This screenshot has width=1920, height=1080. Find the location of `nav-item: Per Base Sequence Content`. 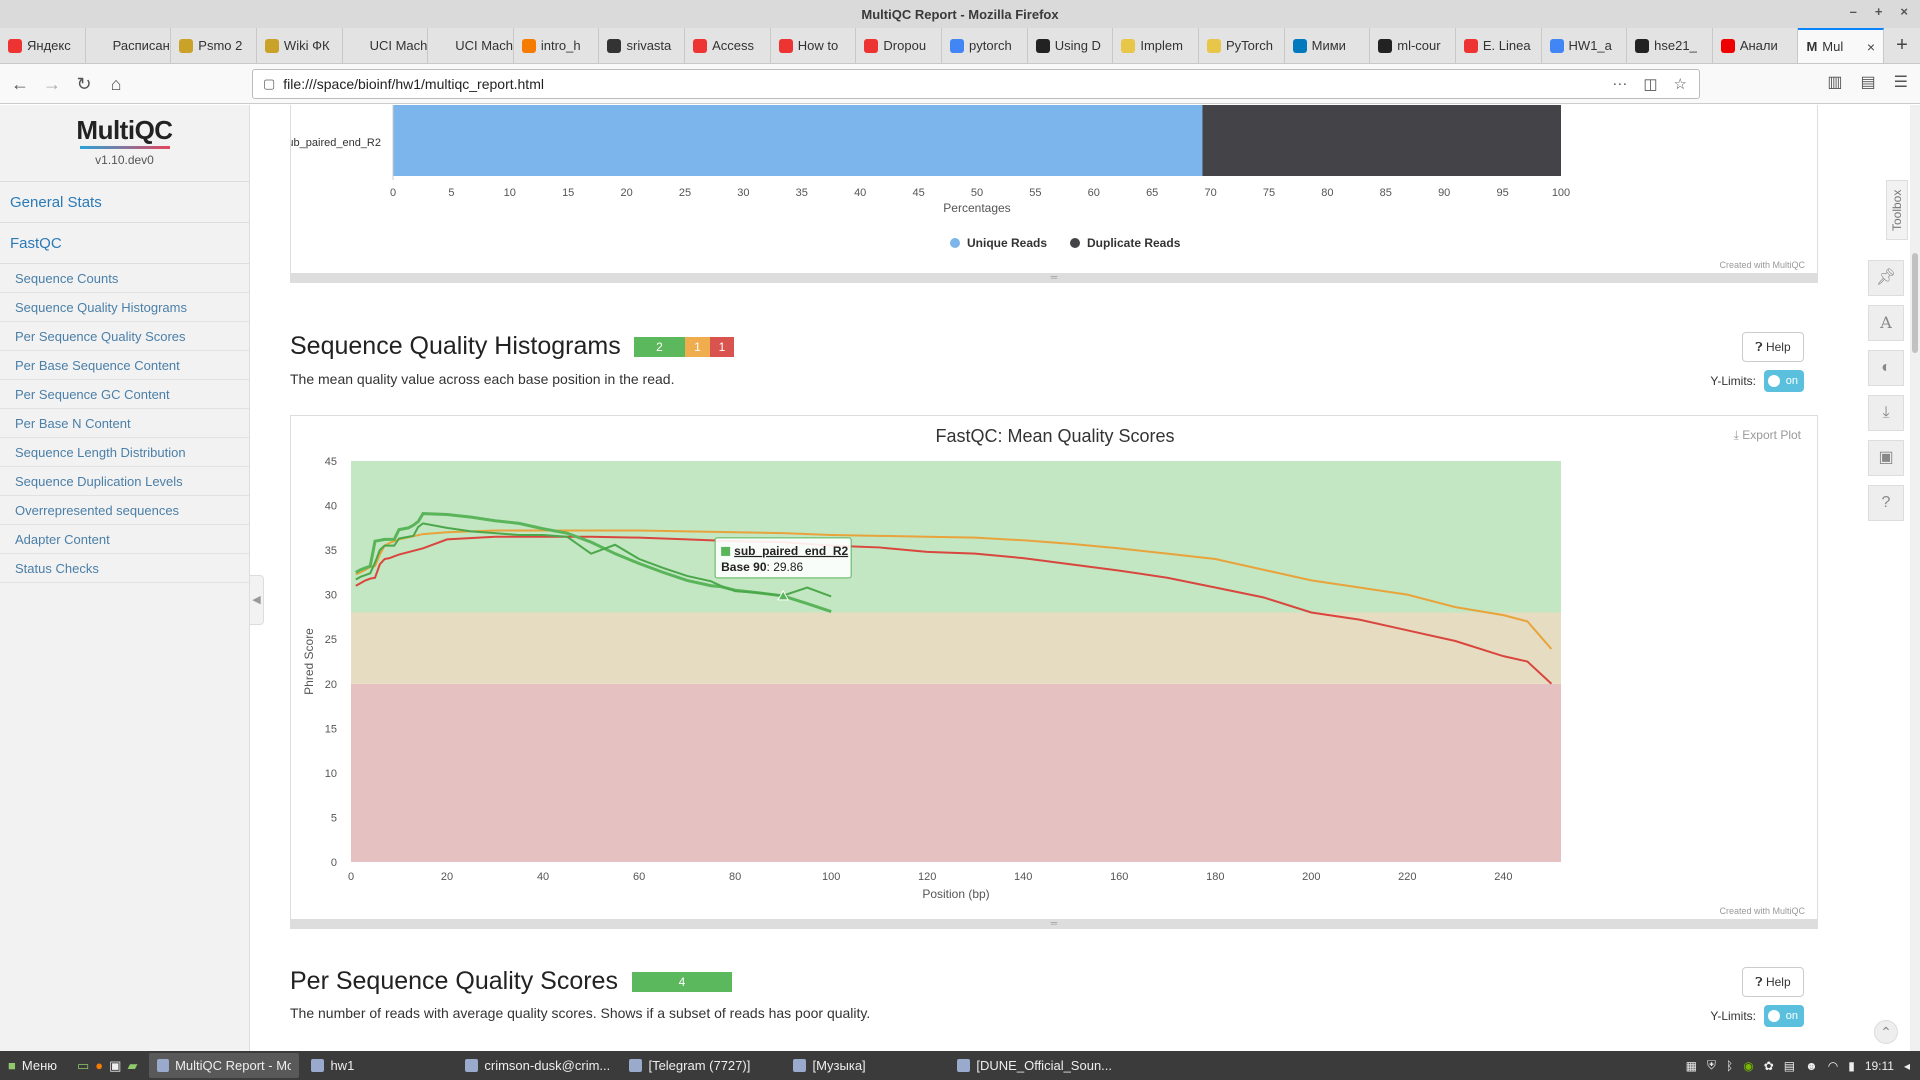

nav-item: Per Base Sequence Content is located at coordinates (124, 365).